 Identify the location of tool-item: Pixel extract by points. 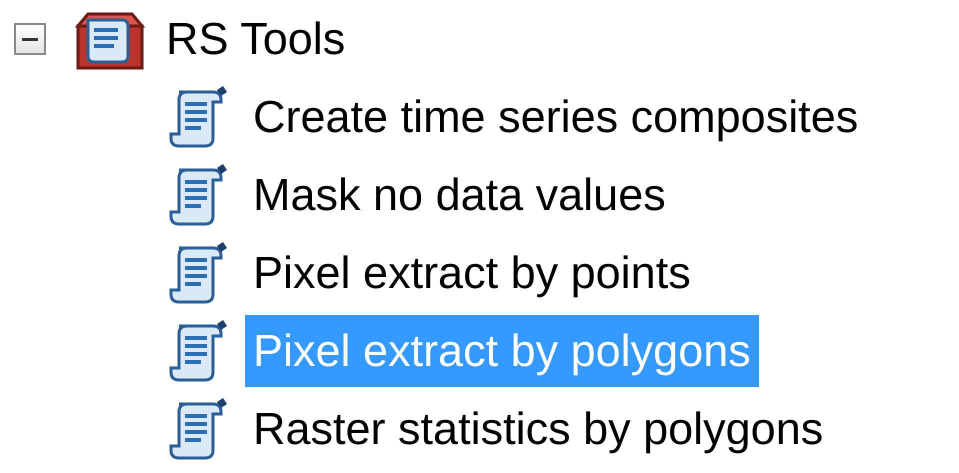
(472, 273).